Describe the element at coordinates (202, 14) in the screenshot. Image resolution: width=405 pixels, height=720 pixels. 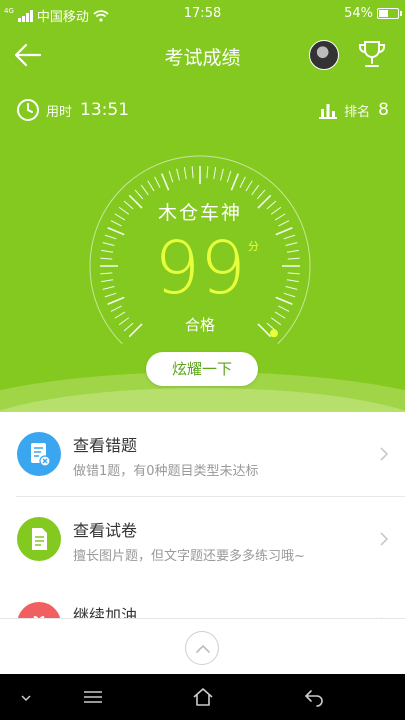
I see `status-bar: 4G 中国移动 17:58 54%` at that location.